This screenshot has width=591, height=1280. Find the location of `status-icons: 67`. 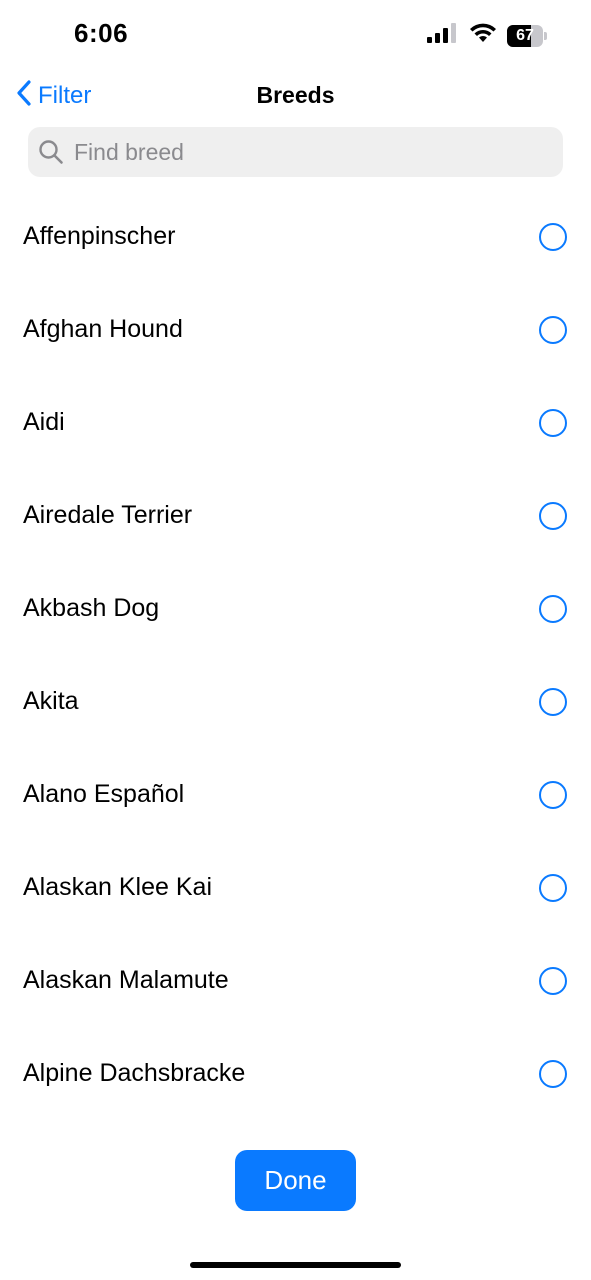

status-icons: 67 is located at coordinates (487, 35).